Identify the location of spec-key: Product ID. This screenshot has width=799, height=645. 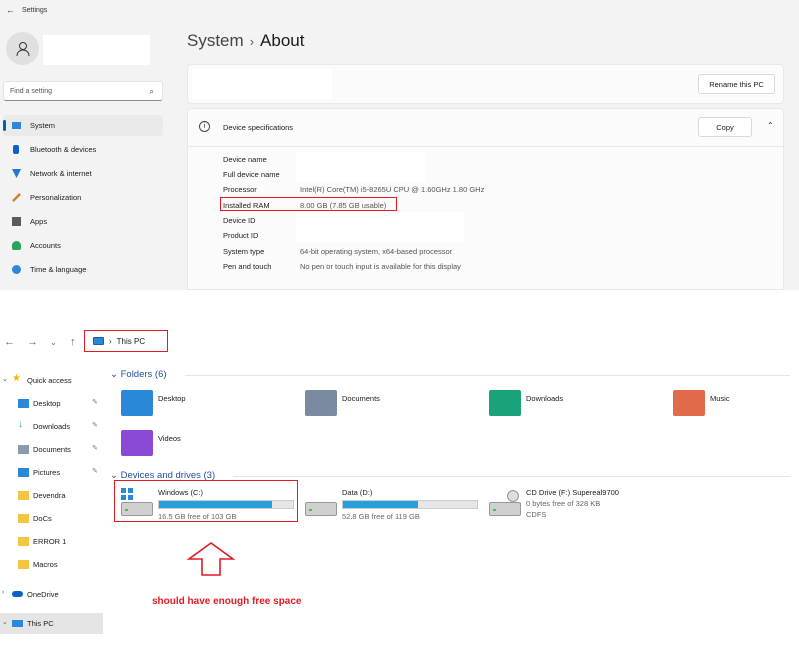
(241, 235).